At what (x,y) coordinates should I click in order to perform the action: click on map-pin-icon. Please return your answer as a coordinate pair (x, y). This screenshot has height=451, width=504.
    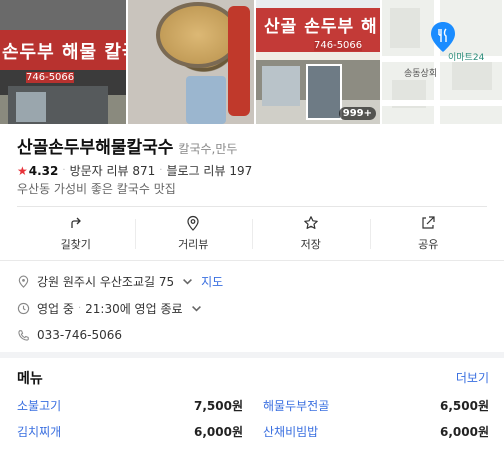
    Looking at the image, I should click on (443, 37).